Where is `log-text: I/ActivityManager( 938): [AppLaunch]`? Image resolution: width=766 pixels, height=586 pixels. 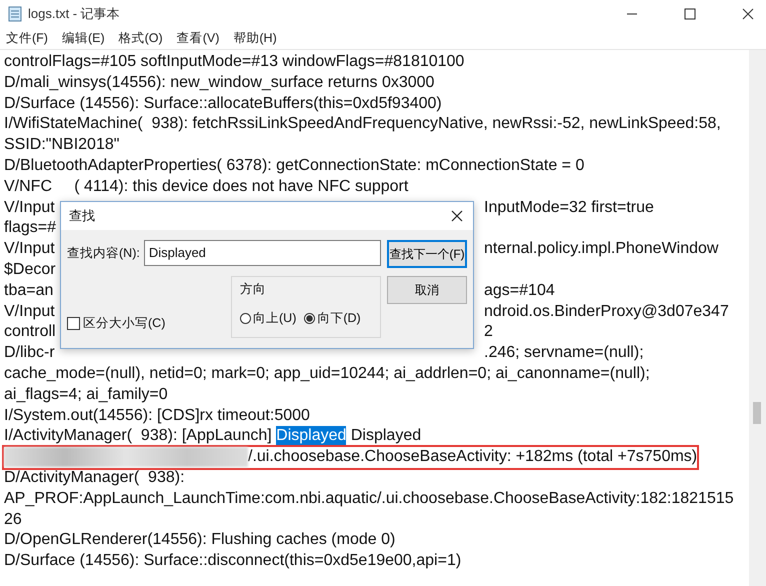
log-text: I/ActivityManager( 938): [AppLaunch] is located at coordinates (138, 436).